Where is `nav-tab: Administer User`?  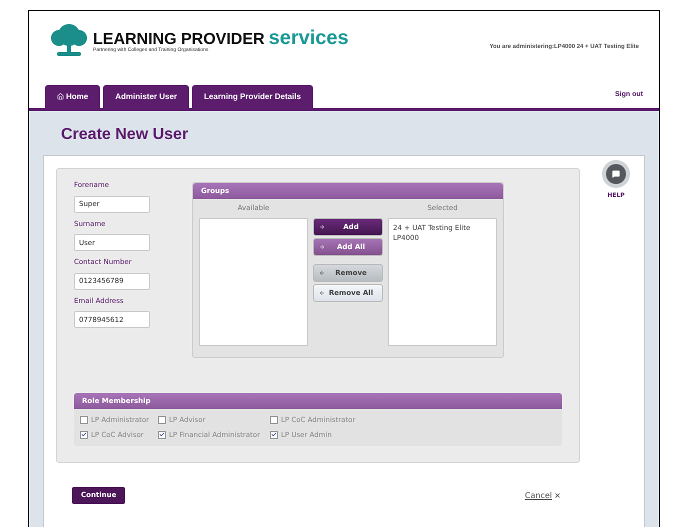 nav-tab: Administer User is located at coordinates (146, 96).